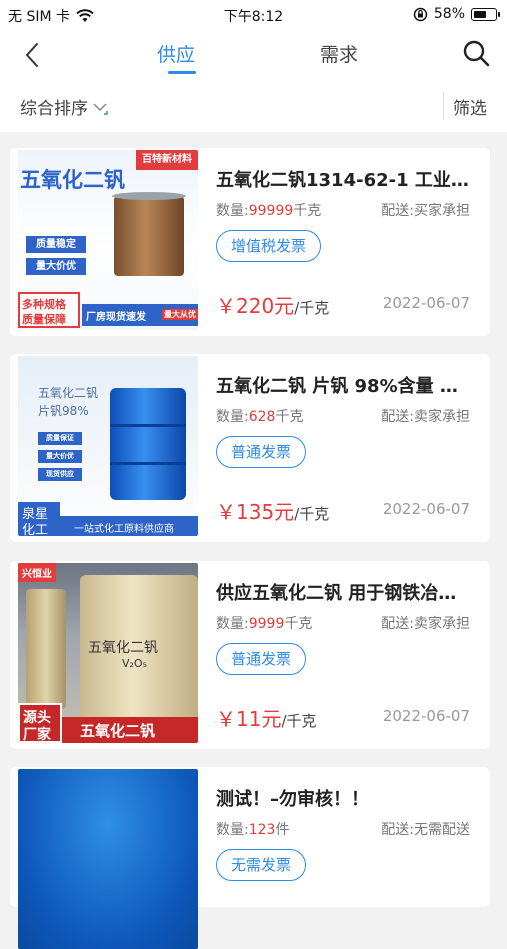 The image size is (507, 949). Describe the element at coordinates (176, 53) in the screenshot. I see `tab-supply: 供应` at that location.